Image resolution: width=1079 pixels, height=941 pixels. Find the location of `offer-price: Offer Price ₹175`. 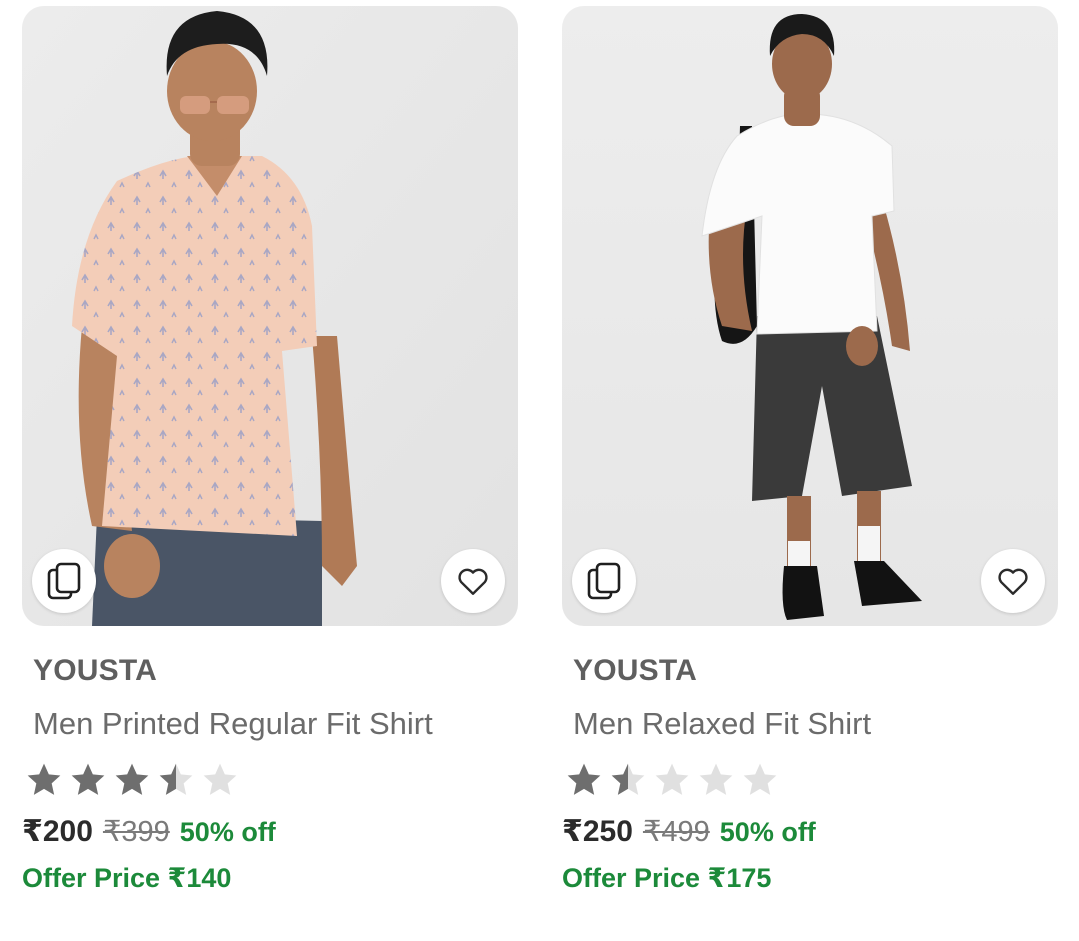

offer-price: Offer Price ₹175 is located at coordinates (667, 878).